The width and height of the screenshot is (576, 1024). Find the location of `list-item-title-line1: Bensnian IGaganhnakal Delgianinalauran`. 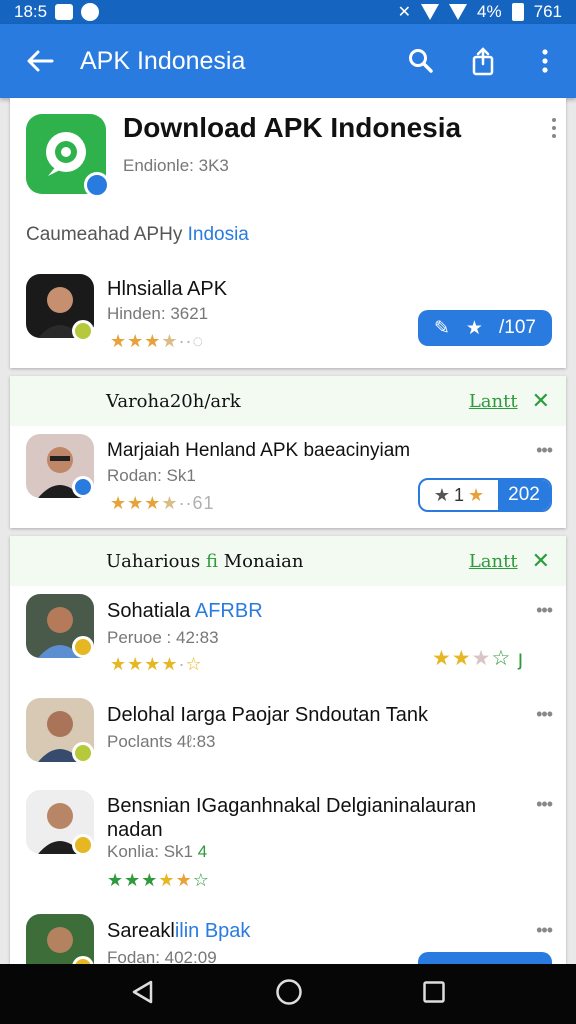

list-item-title-line1: Bensnian IGaganhnakal Delgianinalauran is located at coordinates (292, 806).